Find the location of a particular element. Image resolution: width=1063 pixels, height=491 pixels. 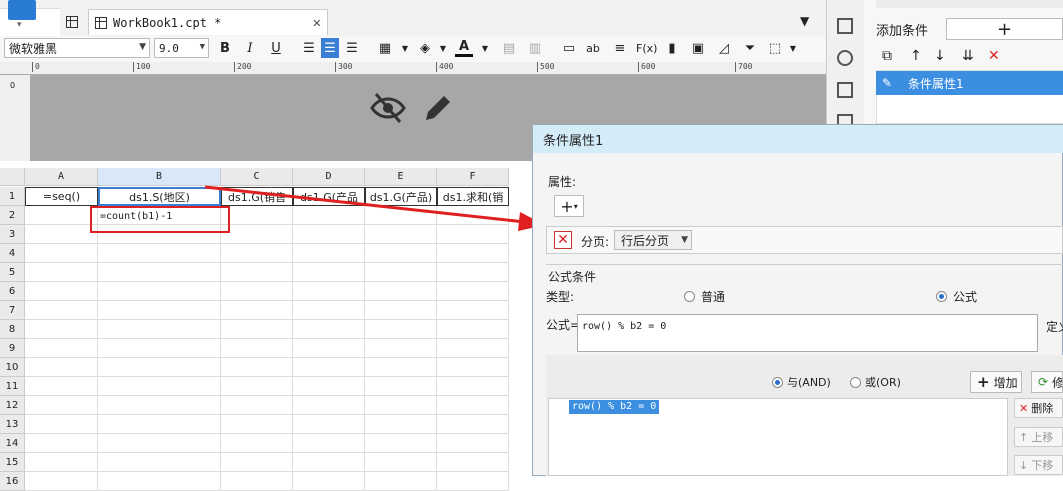

delete-button: ✕ 删除 is located at coordinates (1038, 408).